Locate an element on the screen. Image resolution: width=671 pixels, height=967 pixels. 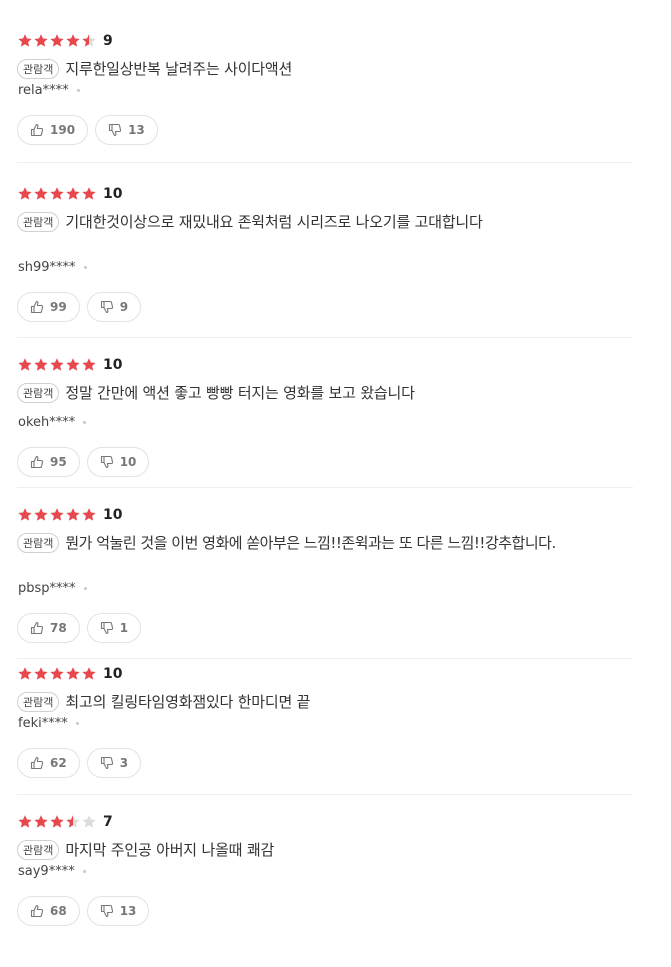
like-button: 78 is located at coordinates (48, 628).